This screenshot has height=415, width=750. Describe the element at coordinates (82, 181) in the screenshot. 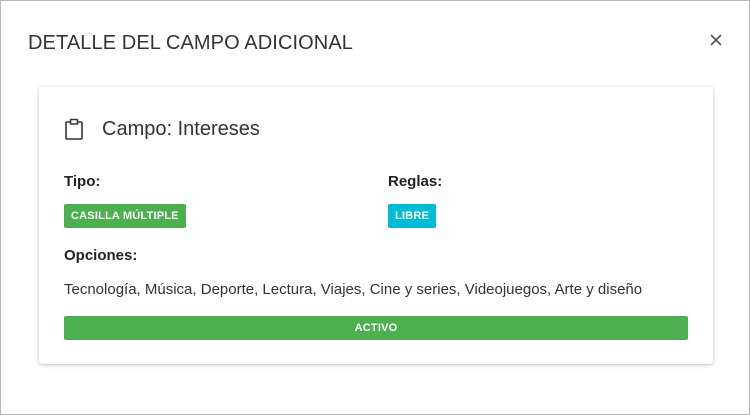

I see `tipo-label: Tipo:` at that location.